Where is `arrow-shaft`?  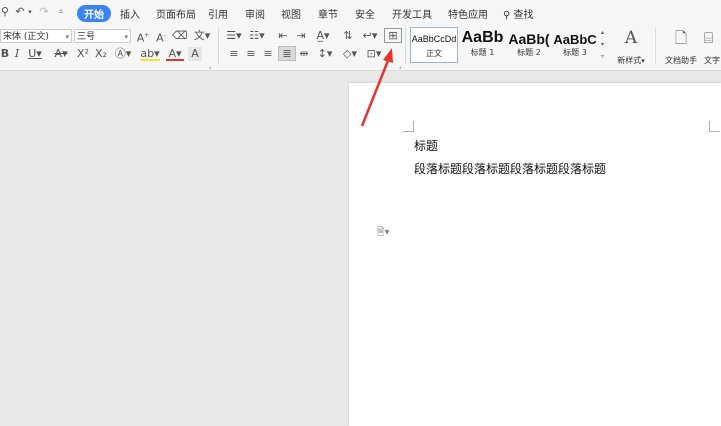
arrow-shaft is located at coordinates (375, 92).